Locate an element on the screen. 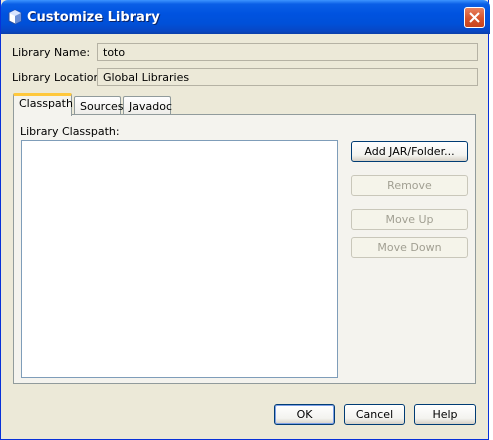 The height and width of the screenshot is (440, 493). cancel-button: Cancel is located at coordinates (374, 414).